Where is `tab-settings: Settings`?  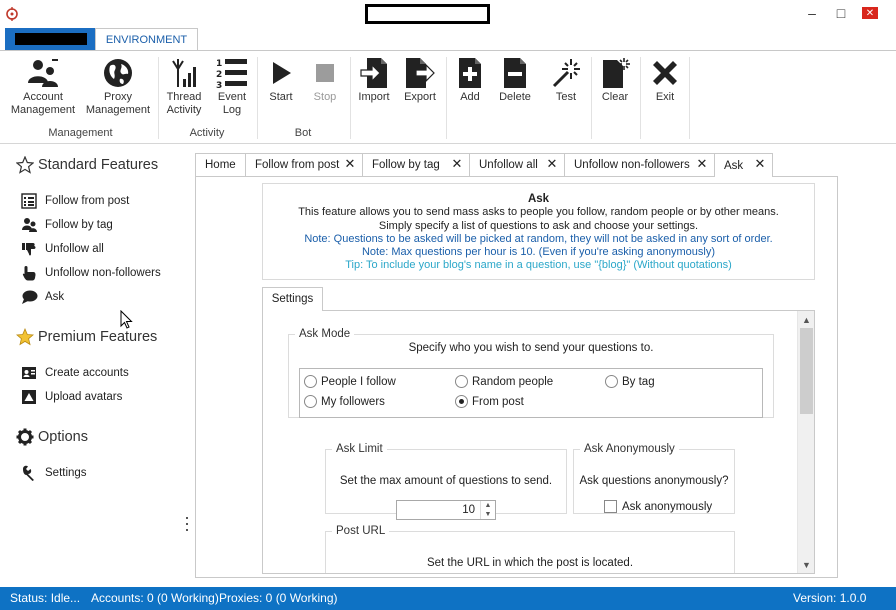 tab-settings: Settings is located at coordinates (292, 299).